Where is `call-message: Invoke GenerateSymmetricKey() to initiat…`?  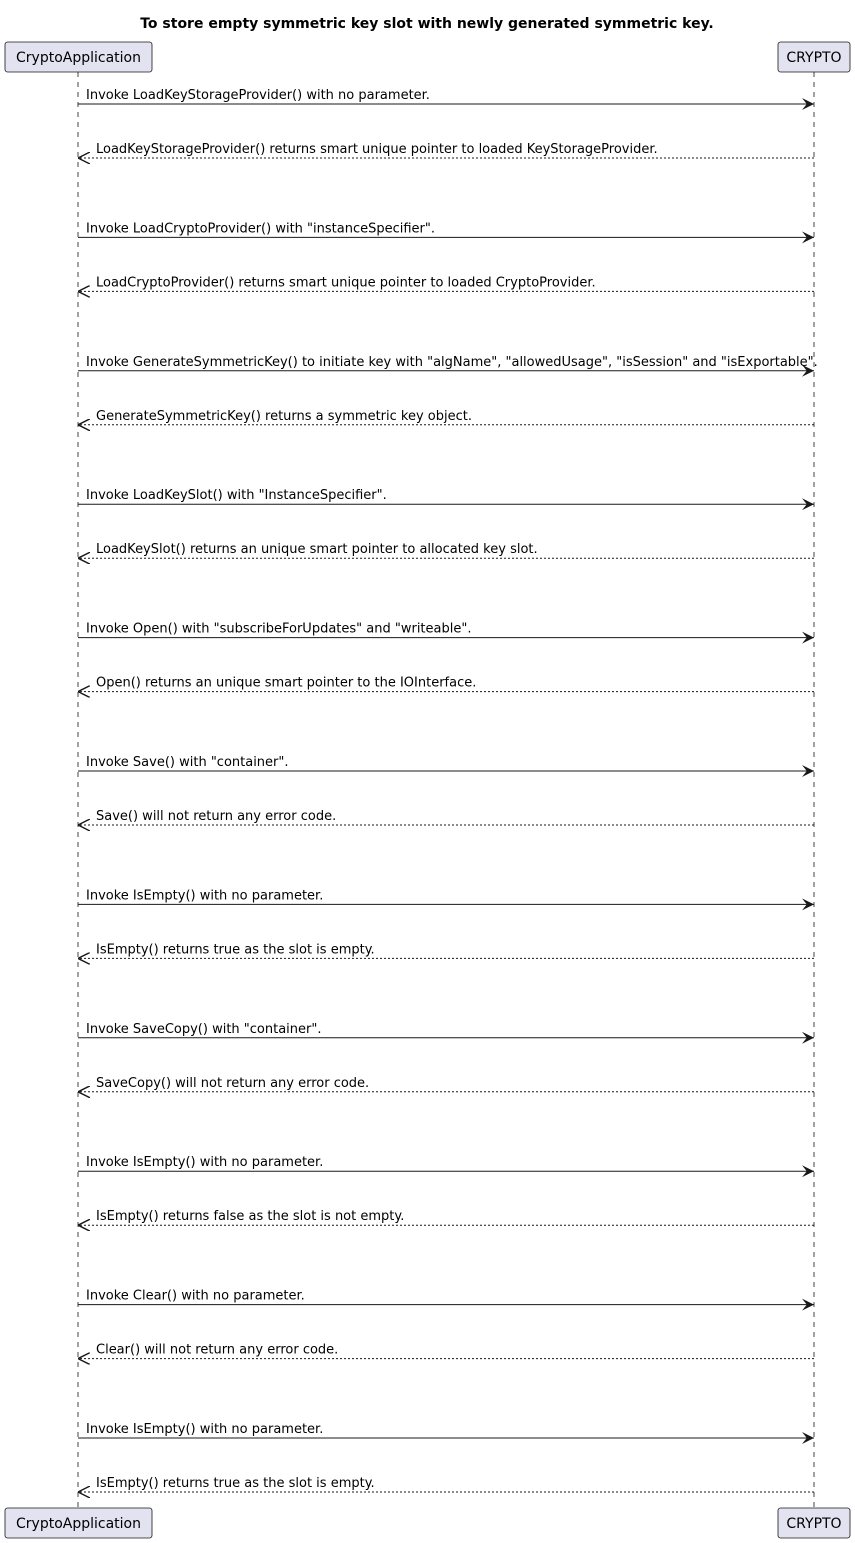
call-message: Invoke GenerateSymmetricKey() to initiat… is located at coordinates (448, 366).